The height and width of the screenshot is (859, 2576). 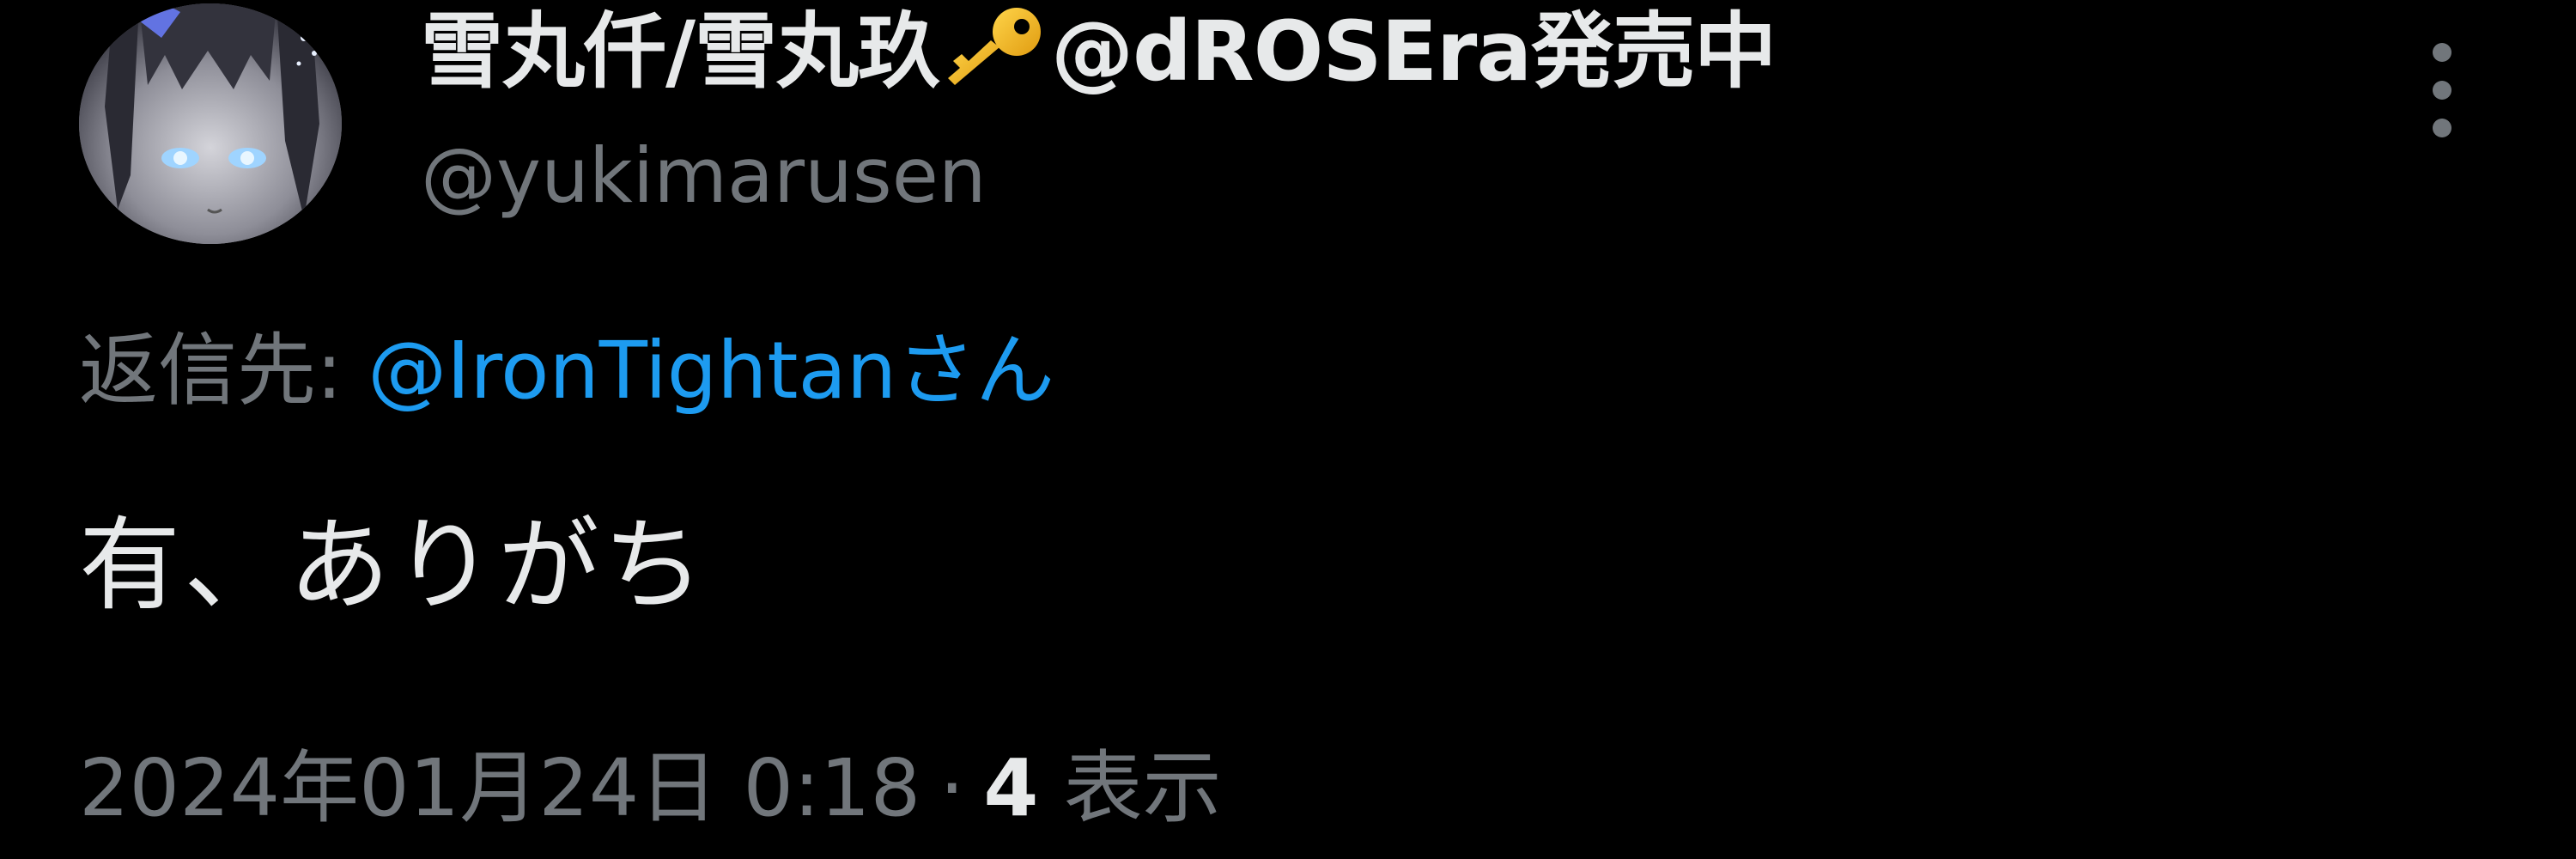 I want to click on reply-to-label: 返信先:, so click(x=223, y=371).